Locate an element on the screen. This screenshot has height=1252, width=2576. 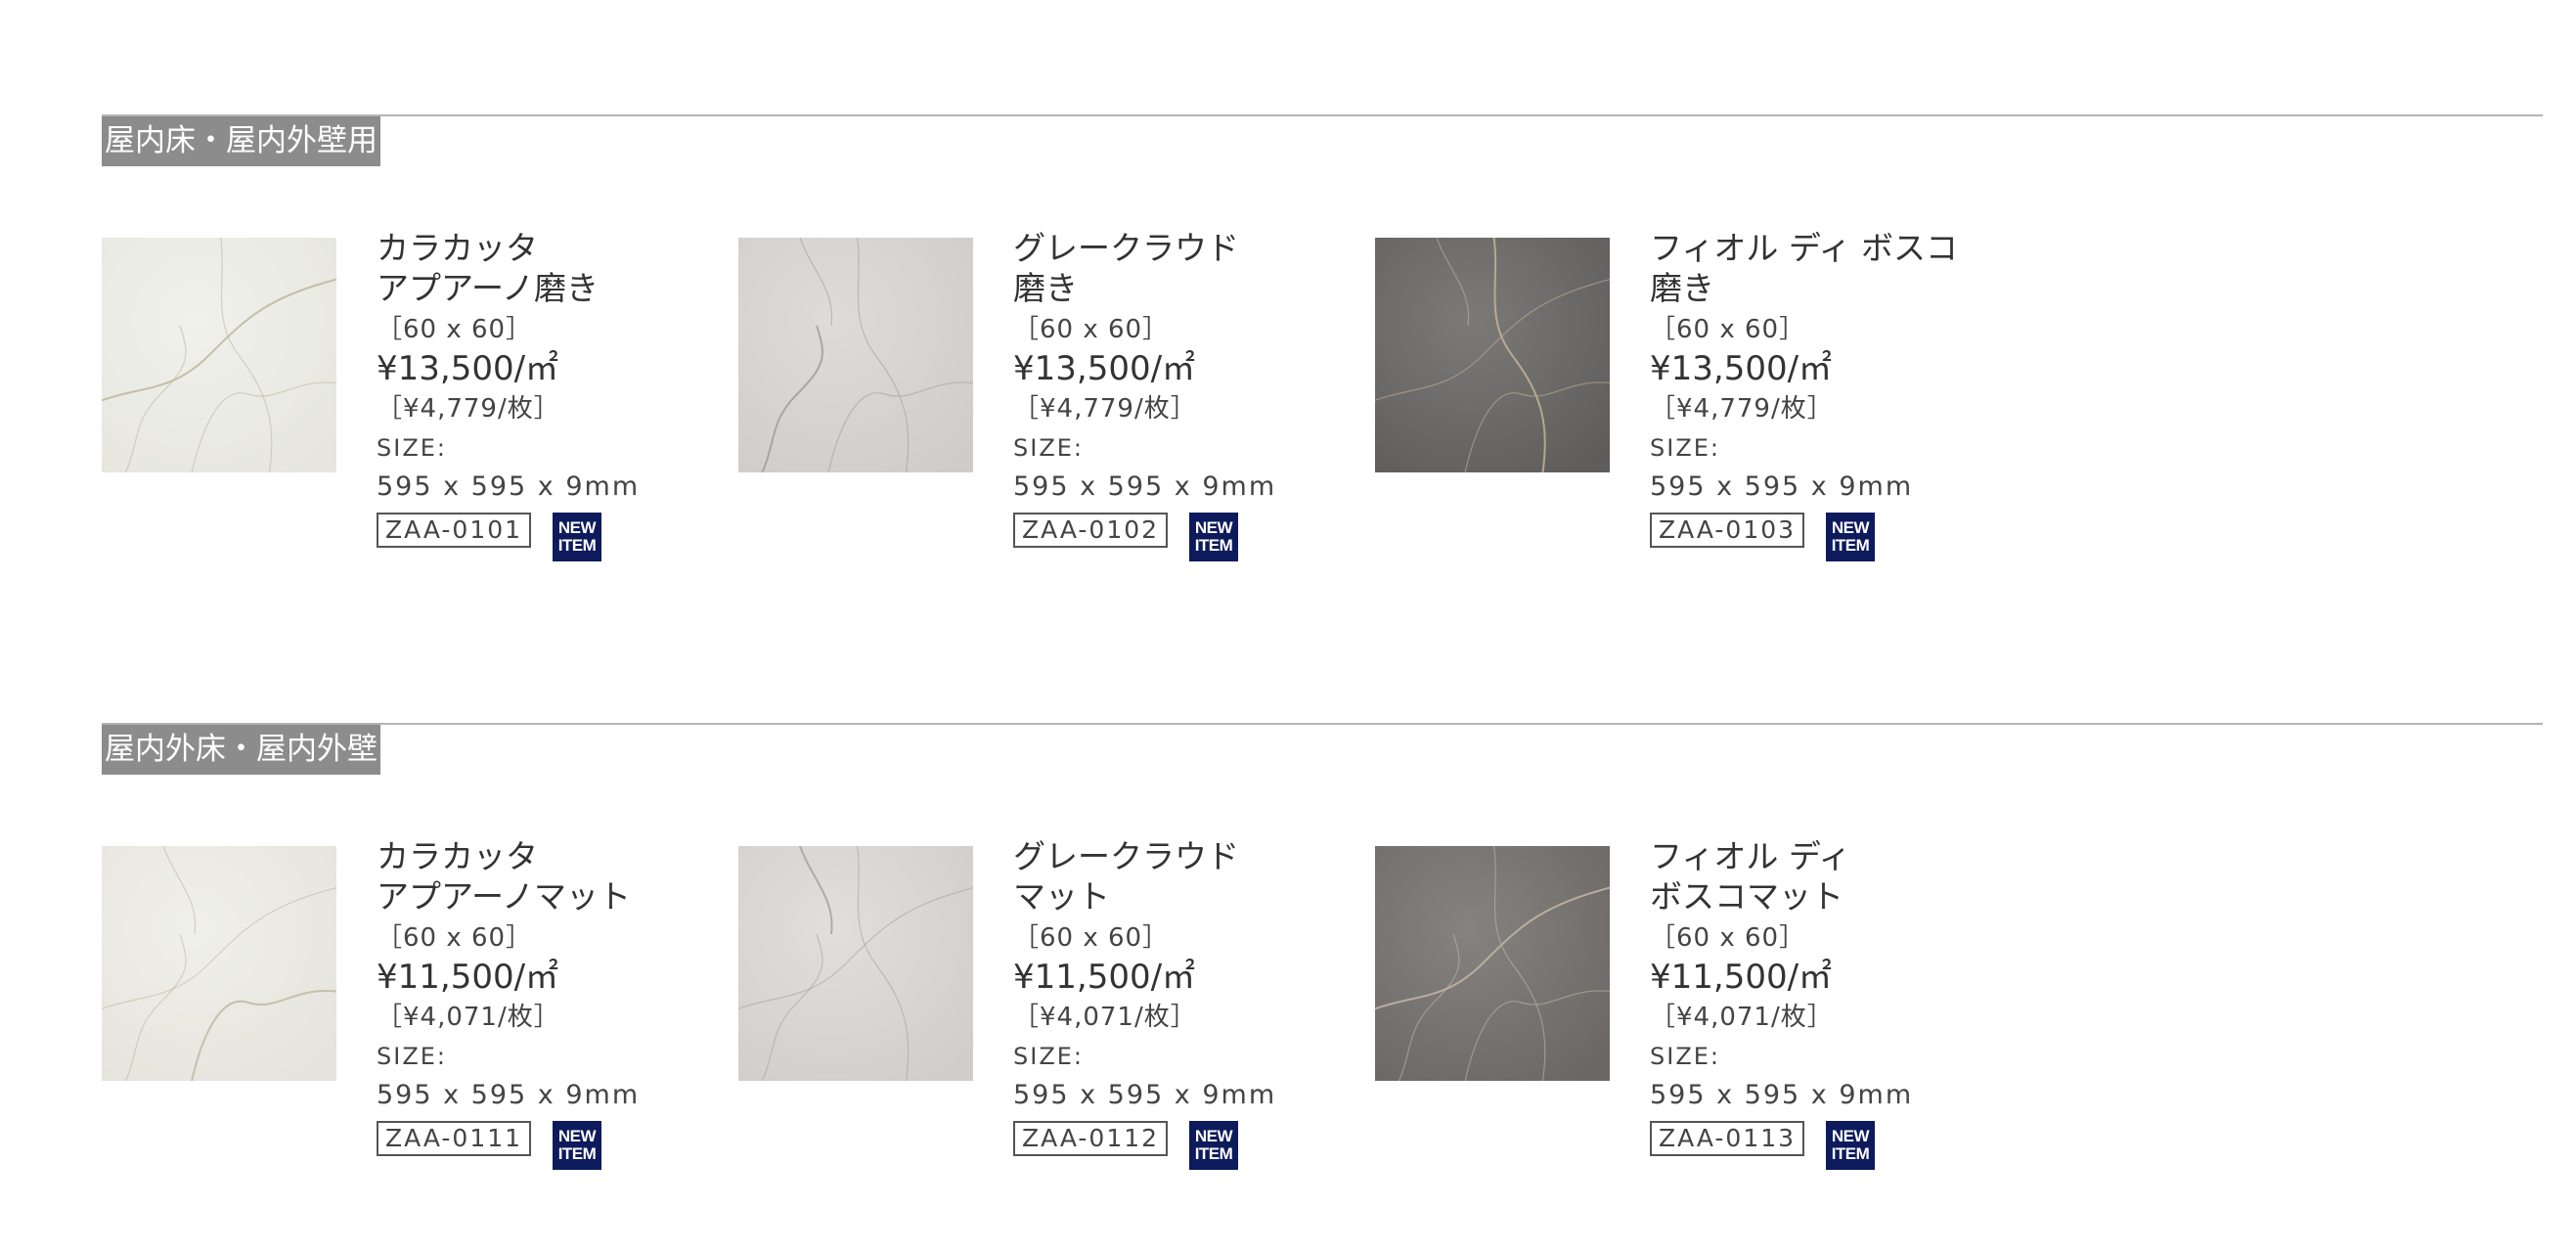
product-name-line2: アプアーノ磨き is located at coordinates (488, 288).